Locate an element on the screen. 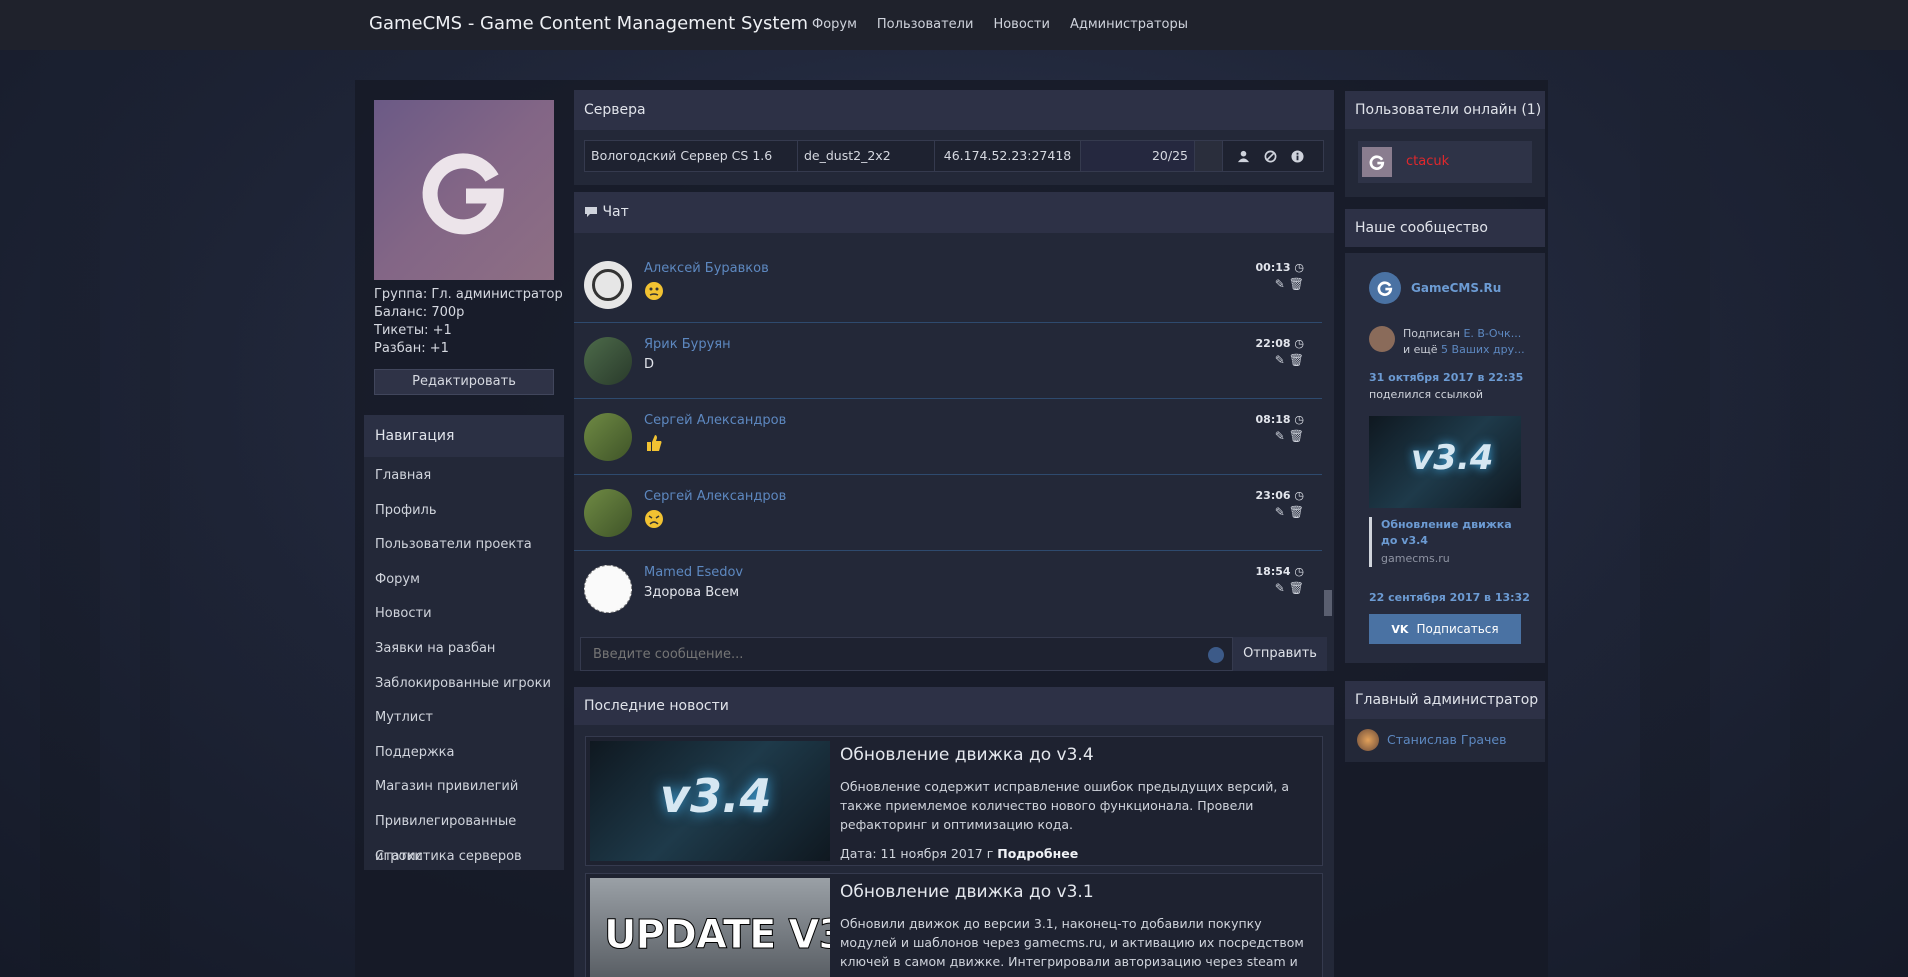  chat-author: Алексей Буравков is located at coordinates (706, 268).